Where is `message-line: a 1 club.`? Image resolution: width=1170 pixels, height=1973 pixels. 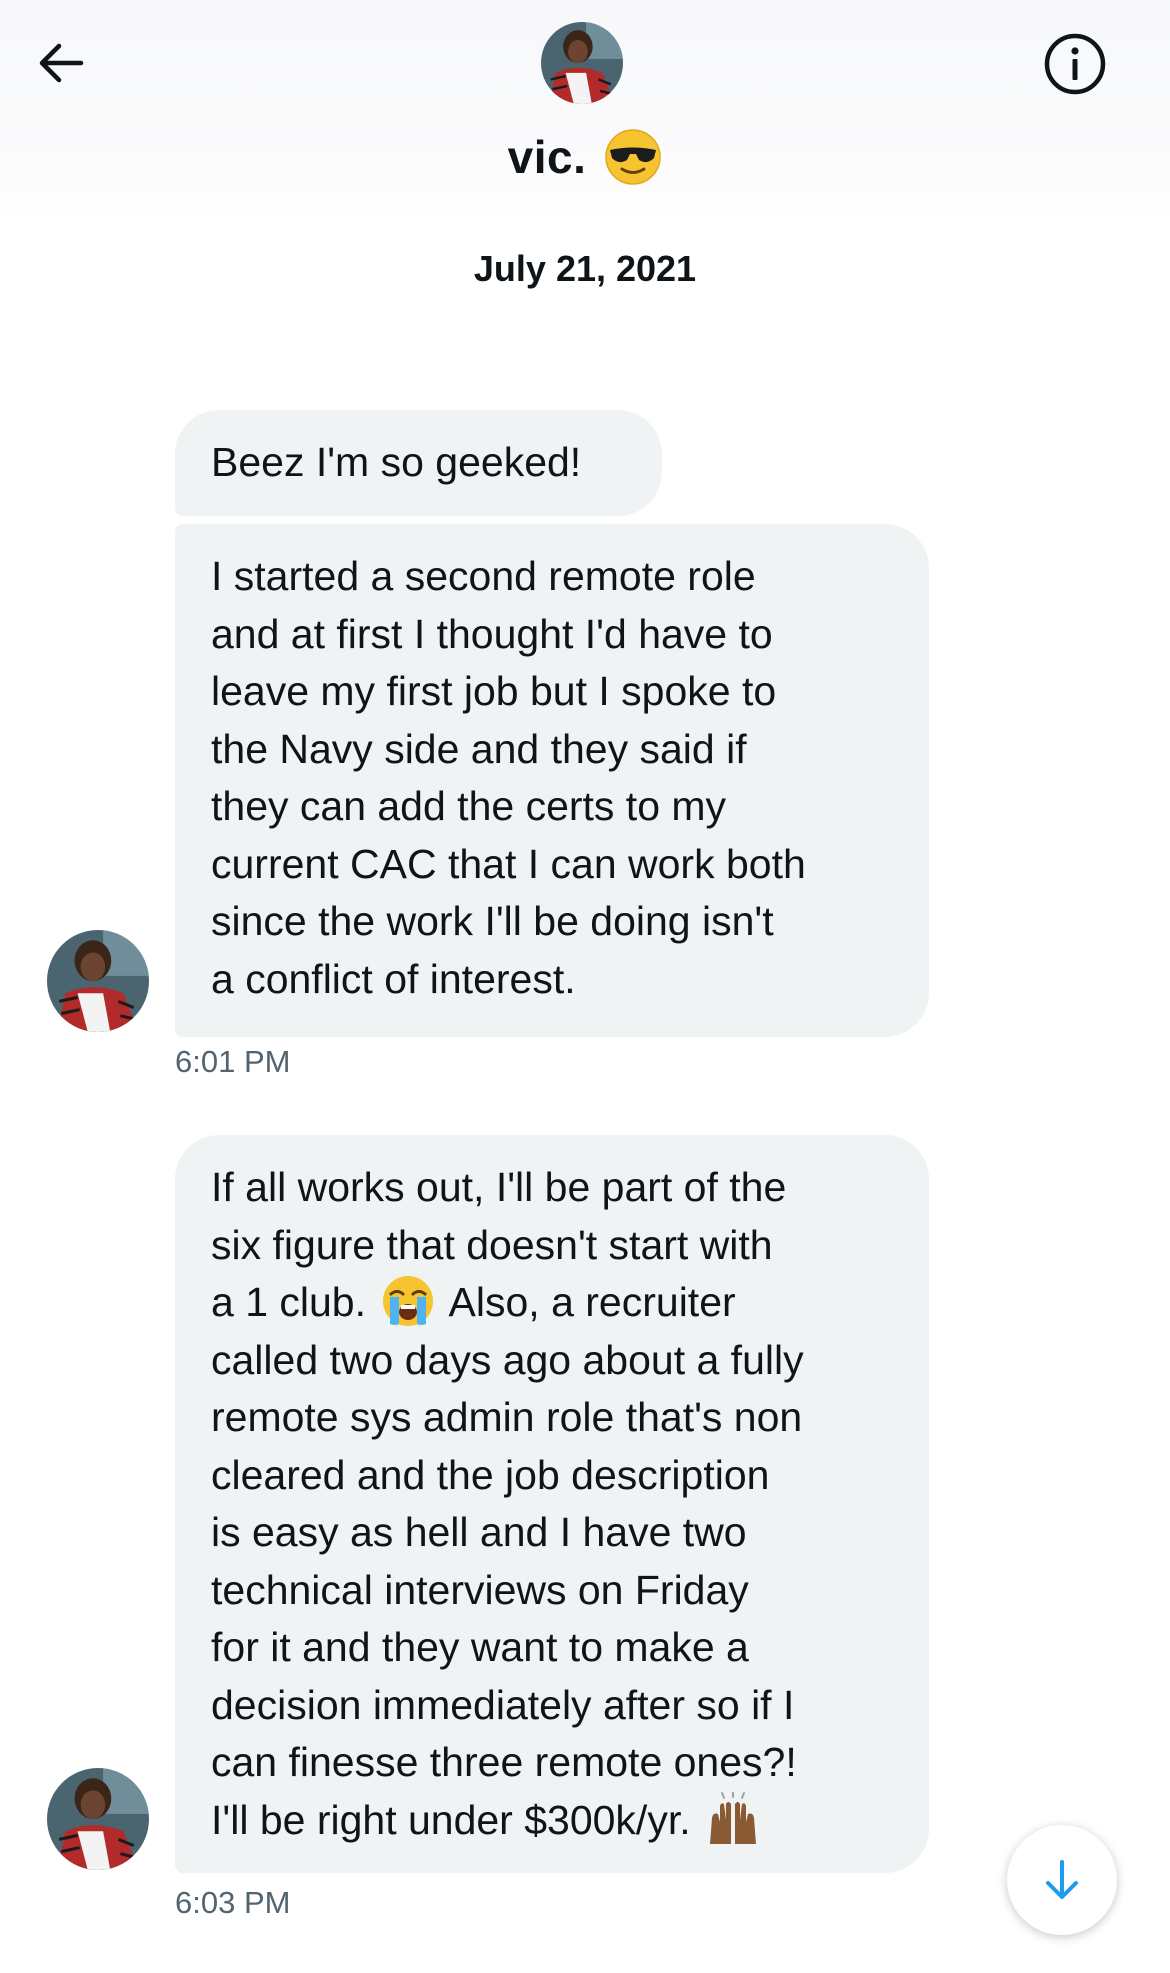
message-line: a 1 club. is located at coordinates (288, 1302).